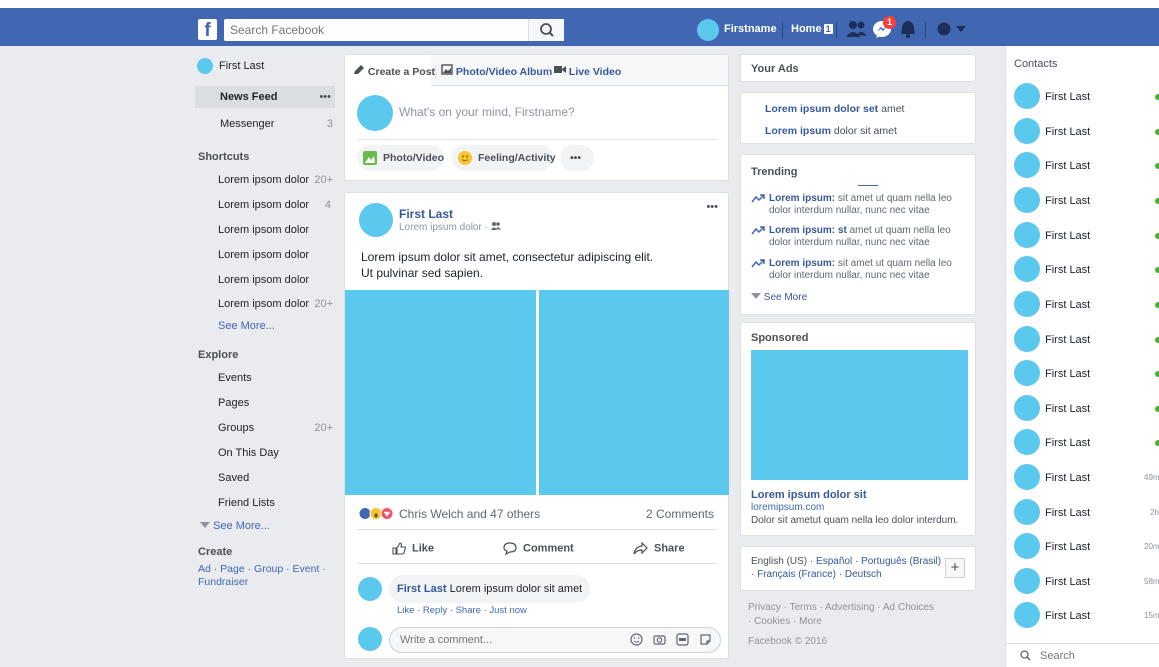 The image size is (1159, 667). I want to click on action-label: Share, so click(669, 548).